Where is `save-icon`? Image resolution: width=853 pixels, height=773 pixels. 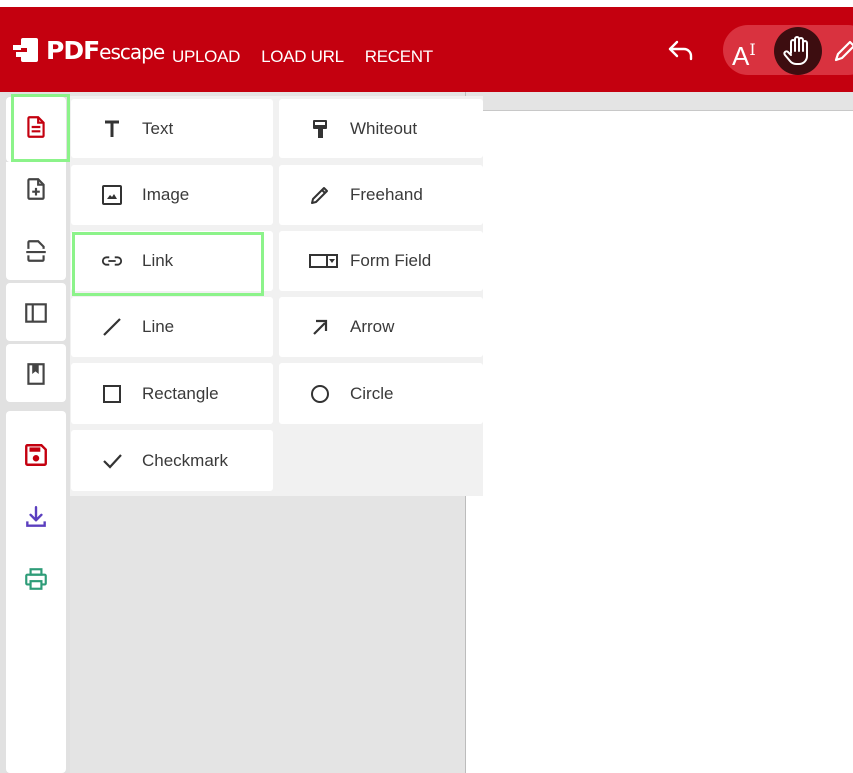 save-icon is located at coordinates (36, 455).